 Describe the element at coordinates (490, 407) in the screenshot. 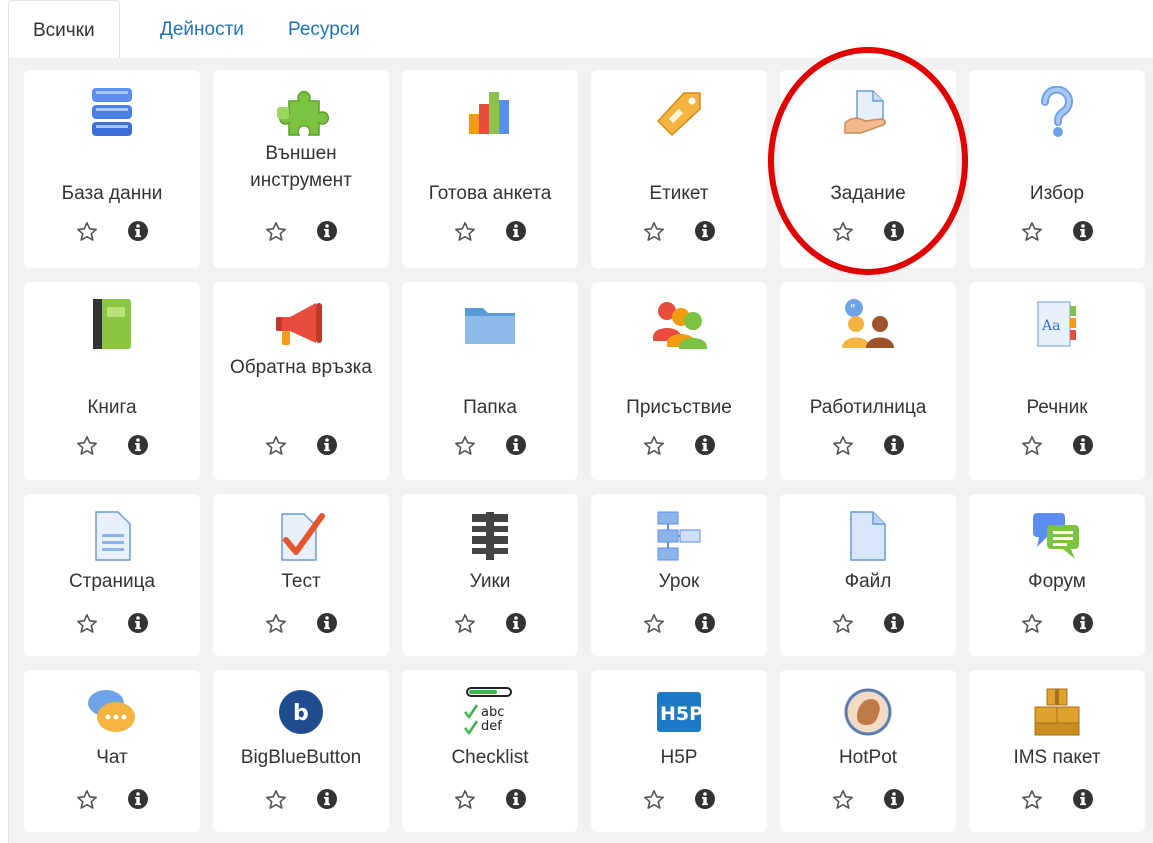

I see `module-name: Папка` at that location.